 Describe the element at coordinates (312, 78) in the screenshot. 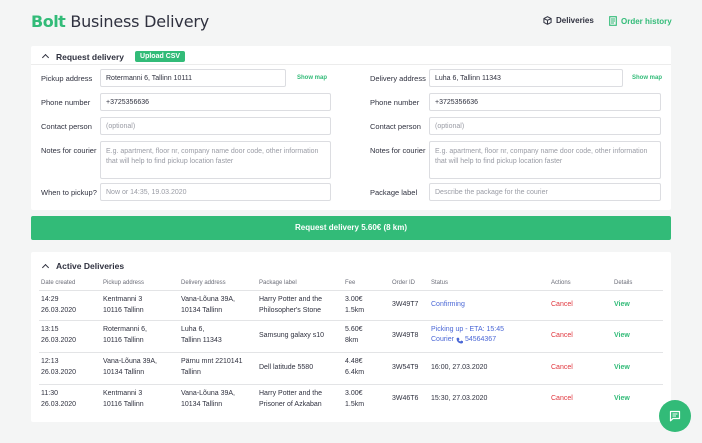

I see `pickup-show-map-link: Show map` at that location.